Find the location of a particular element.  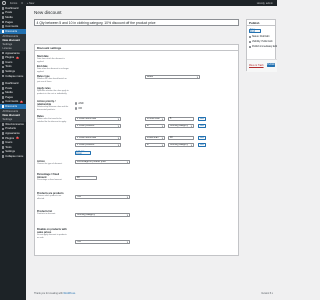

version-text: Version 5.x is located at coordinates (267, 293).